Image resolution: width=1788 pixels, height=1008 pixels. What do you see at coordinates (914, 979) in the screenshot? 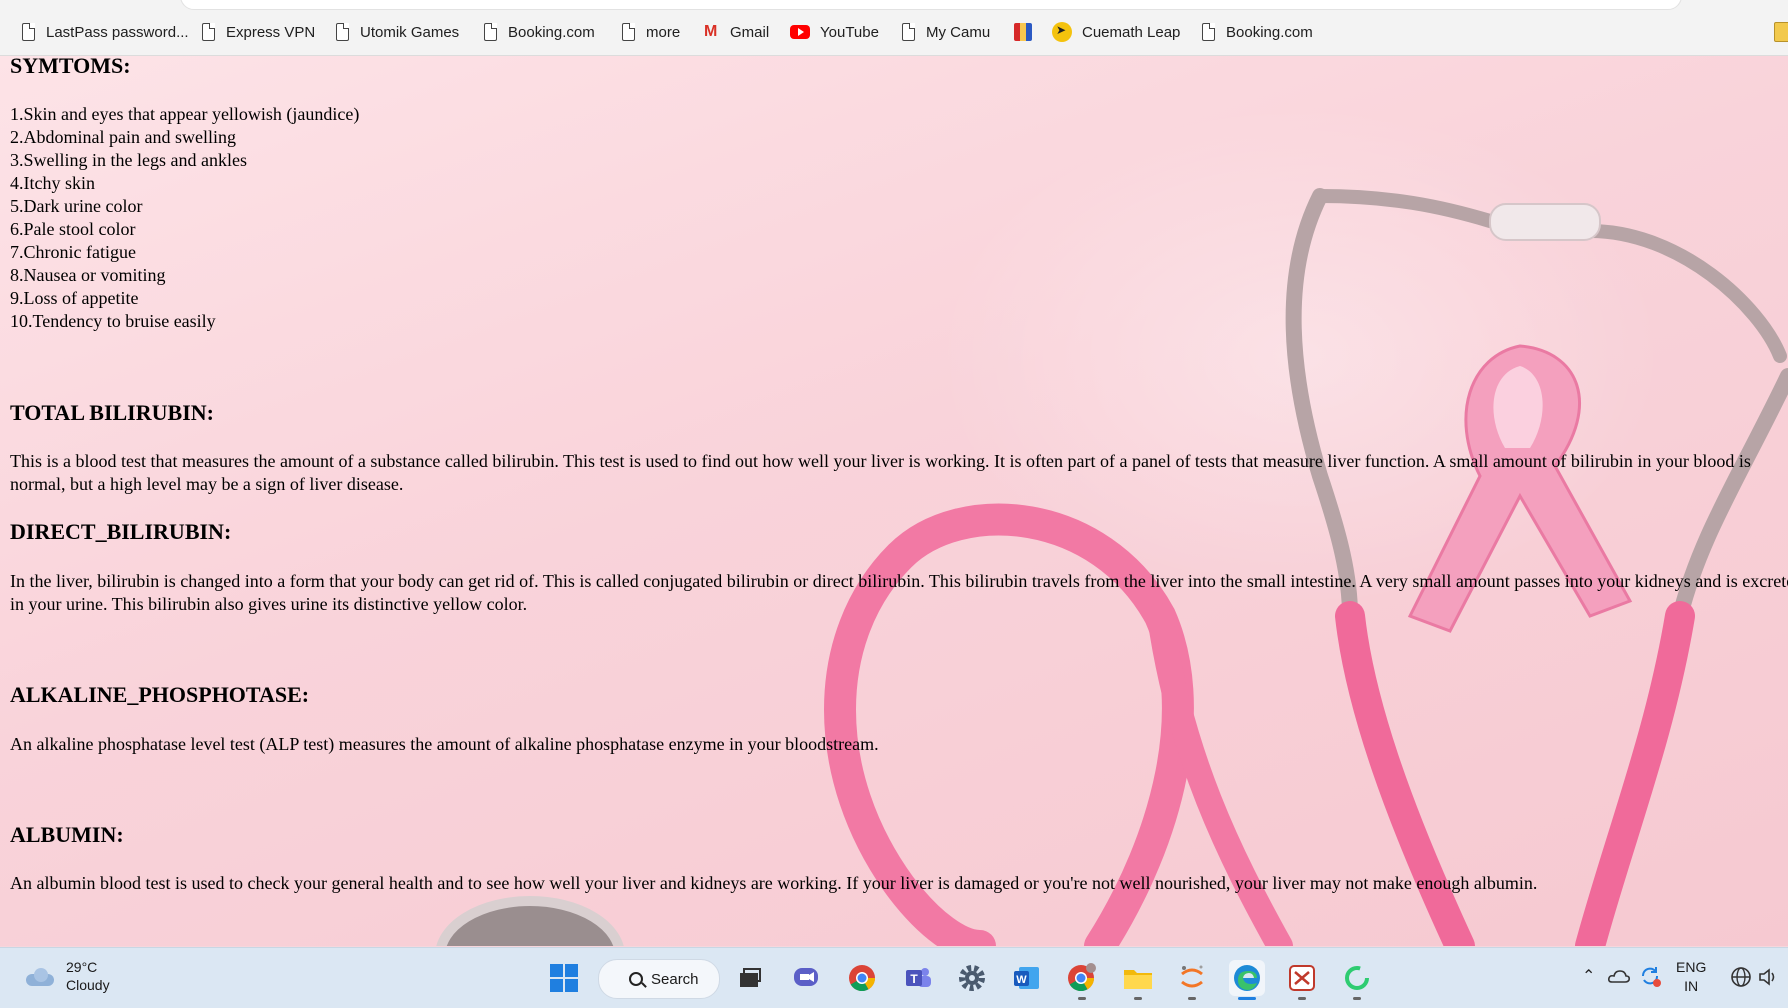
I see `svg-text: T` at bounding box center [914, 979].